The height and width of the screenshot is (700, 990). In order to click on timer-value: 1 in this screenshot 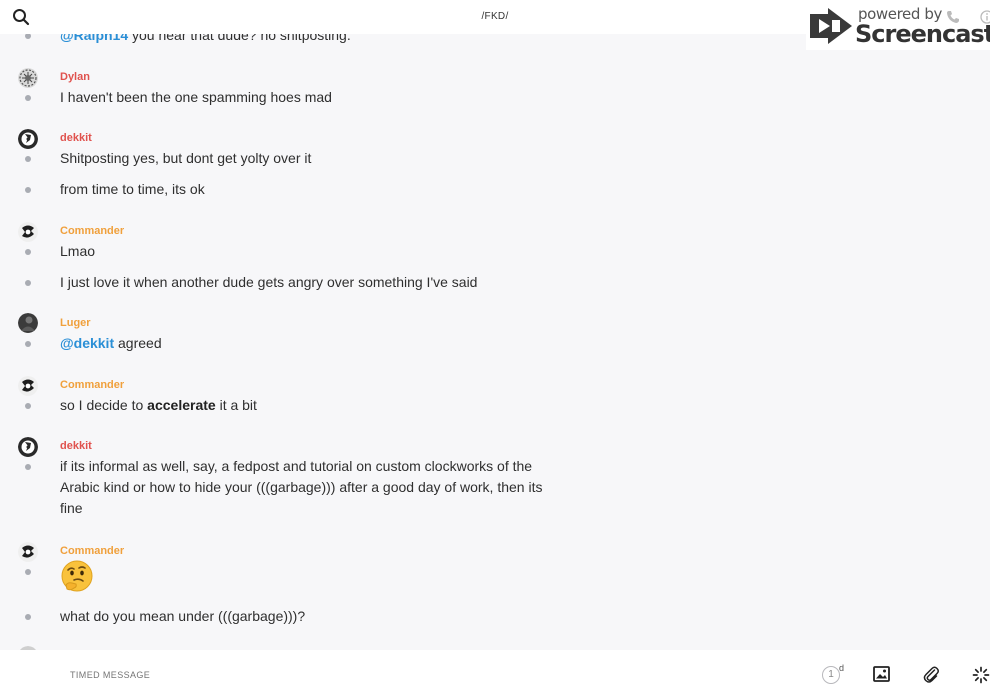, I will do `click(831, 675)`.